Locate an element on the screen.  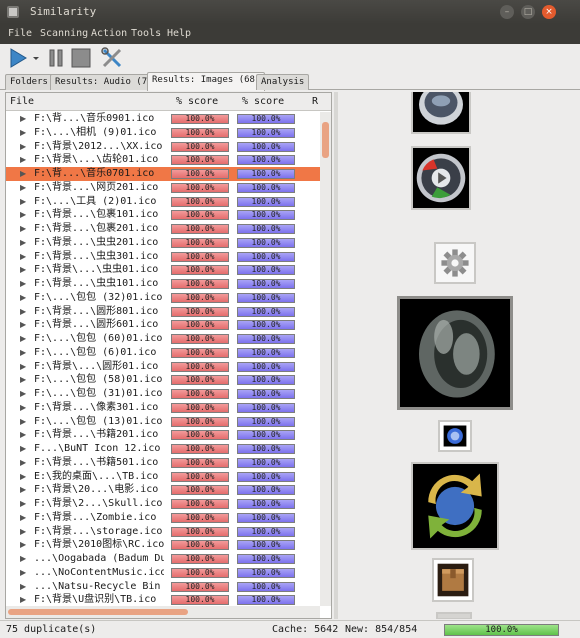
close-button: × is located at coordinates (549, 12).